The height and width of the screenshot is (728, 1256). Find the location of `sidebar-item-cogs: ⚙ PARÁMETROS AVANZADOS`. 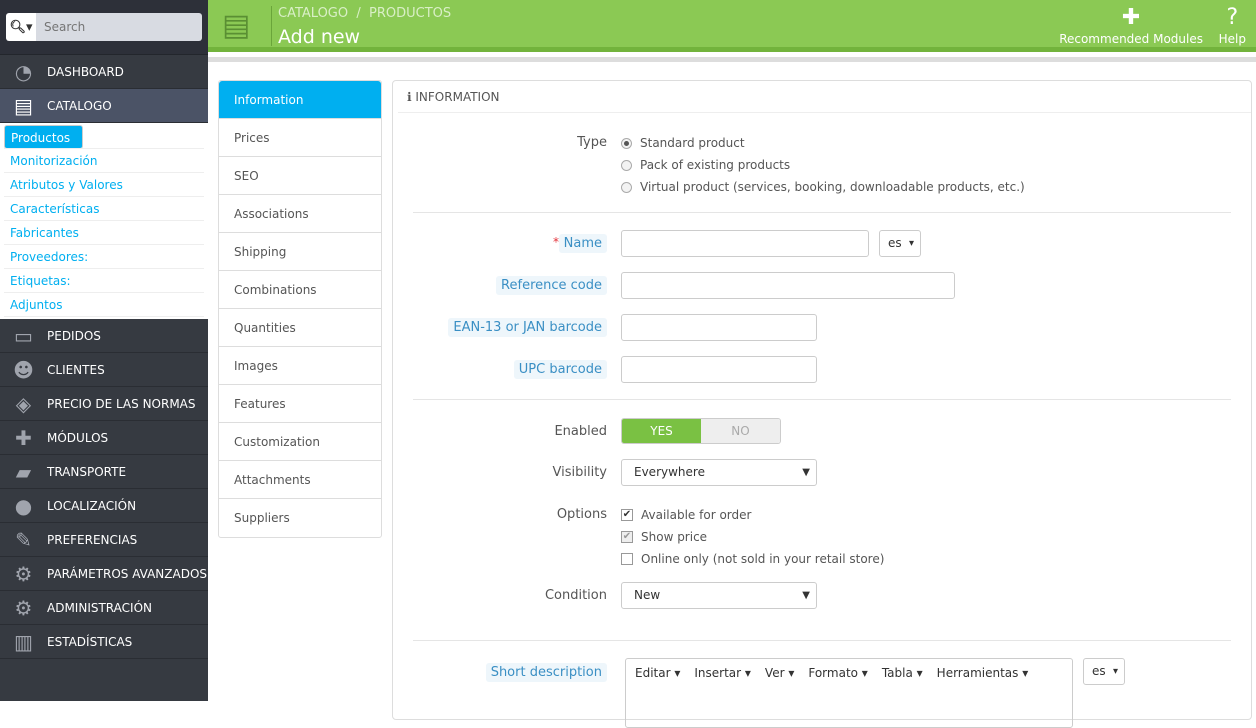

sidebar-item-cogs: ⚙ PARÁMETROS AVANZADOS is located at coordinates (104, 574).